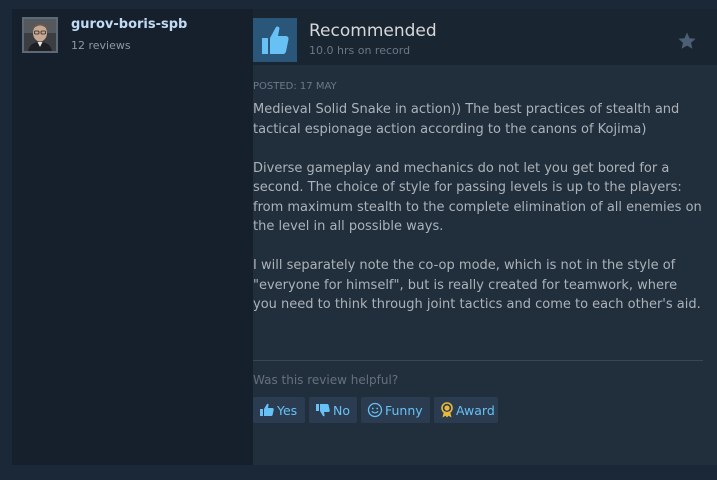 This screenshot has width=717, height=480. I want to click on helpful-actions: Yes No Funny Award, so click(375, 410).